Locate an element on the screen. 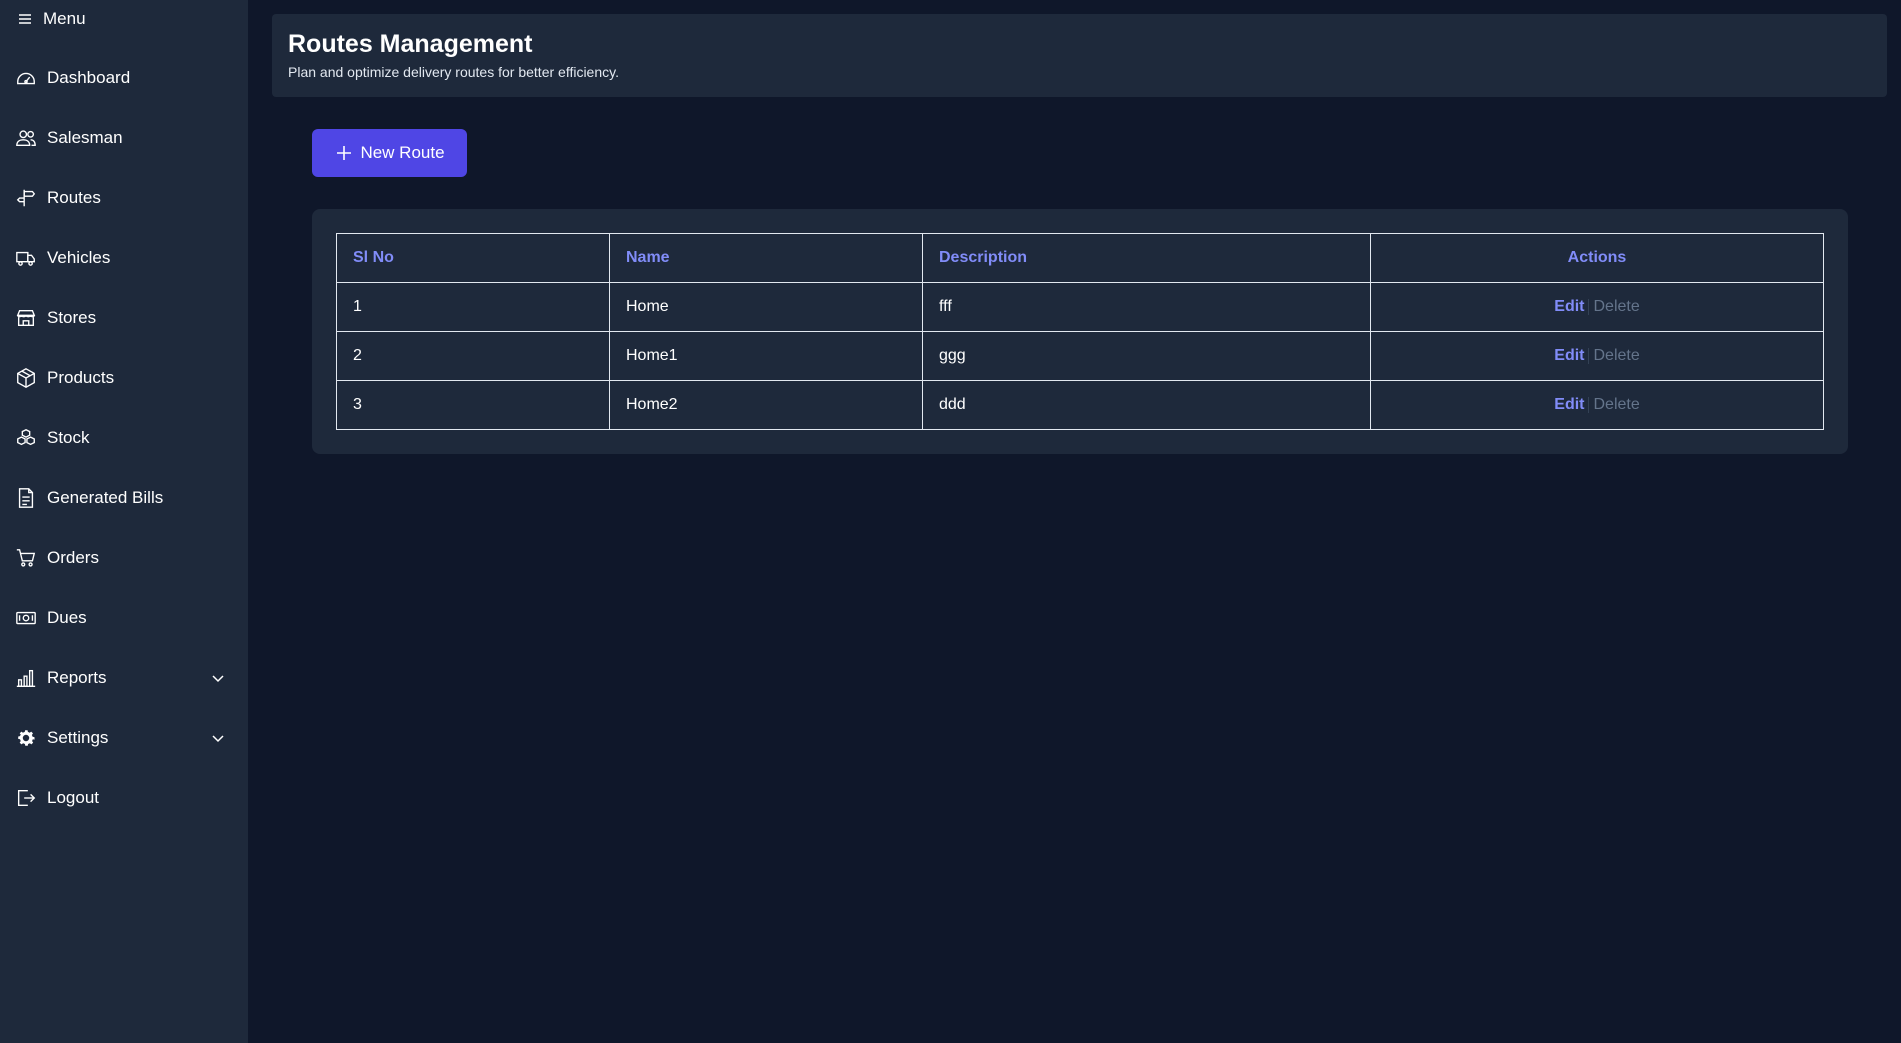  cell-description: ddd is located at coordinates (1146, 405).